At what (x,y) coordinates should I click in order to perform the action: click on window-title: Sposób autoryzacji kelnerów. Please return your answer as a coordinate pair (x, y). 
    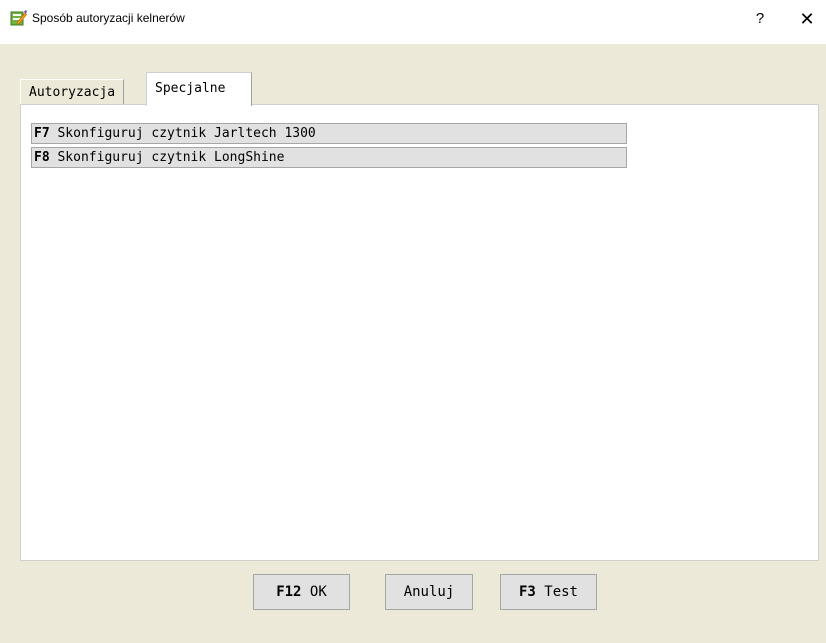
    Looking at the image, I should click on (108, 18).